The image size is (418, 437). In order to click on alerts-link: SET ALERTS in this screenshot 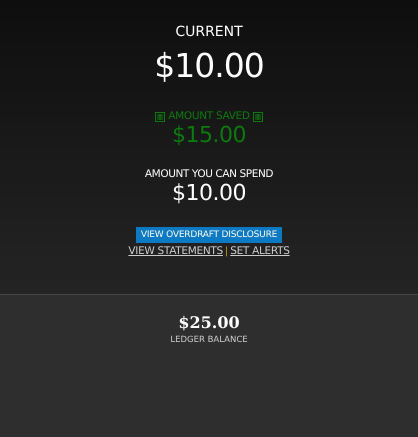, I will do `click(260, 251)`.